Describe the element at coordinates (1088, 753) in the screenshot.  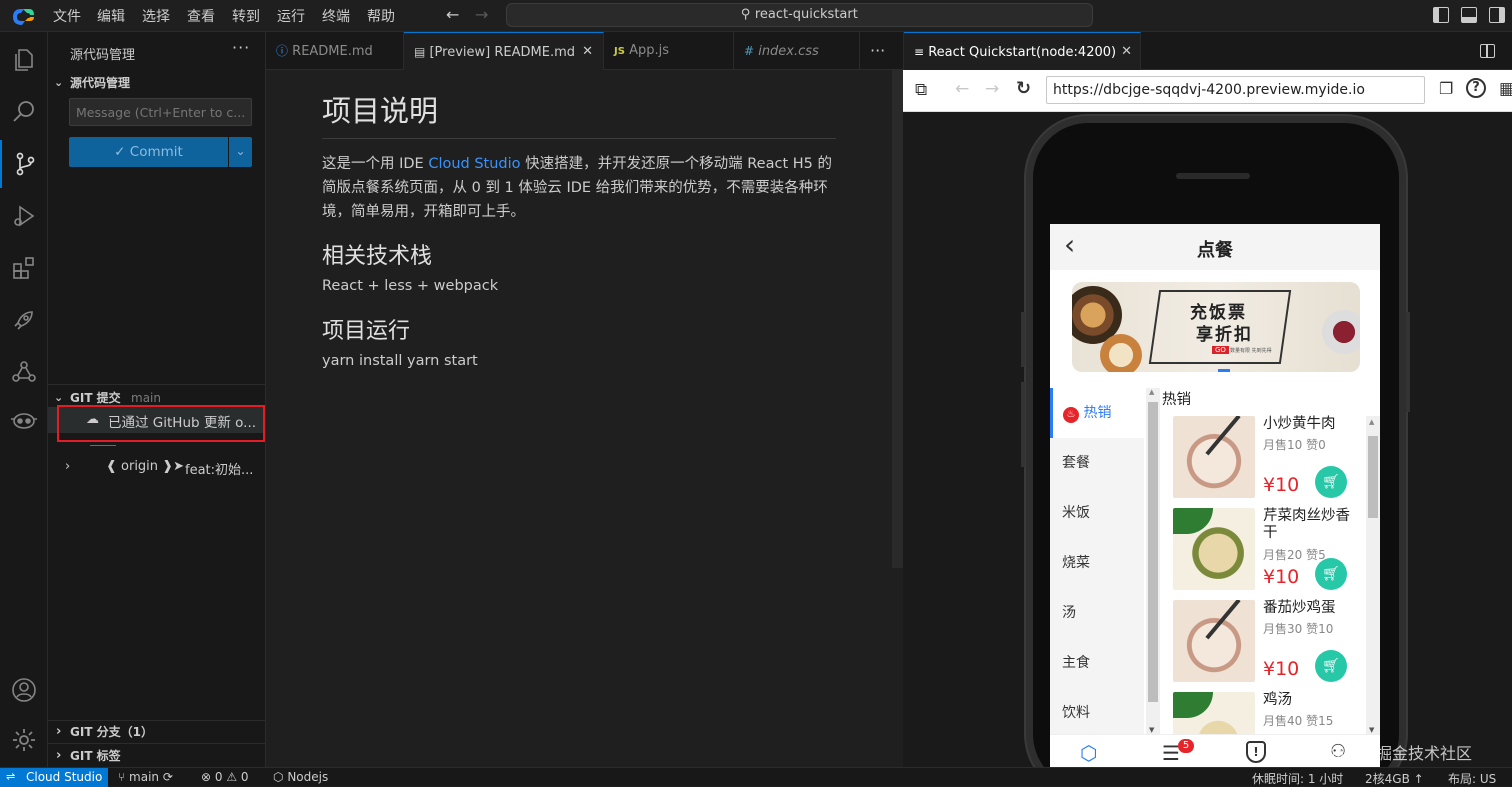
I see `home-cube-icon: ⬡` at that location.